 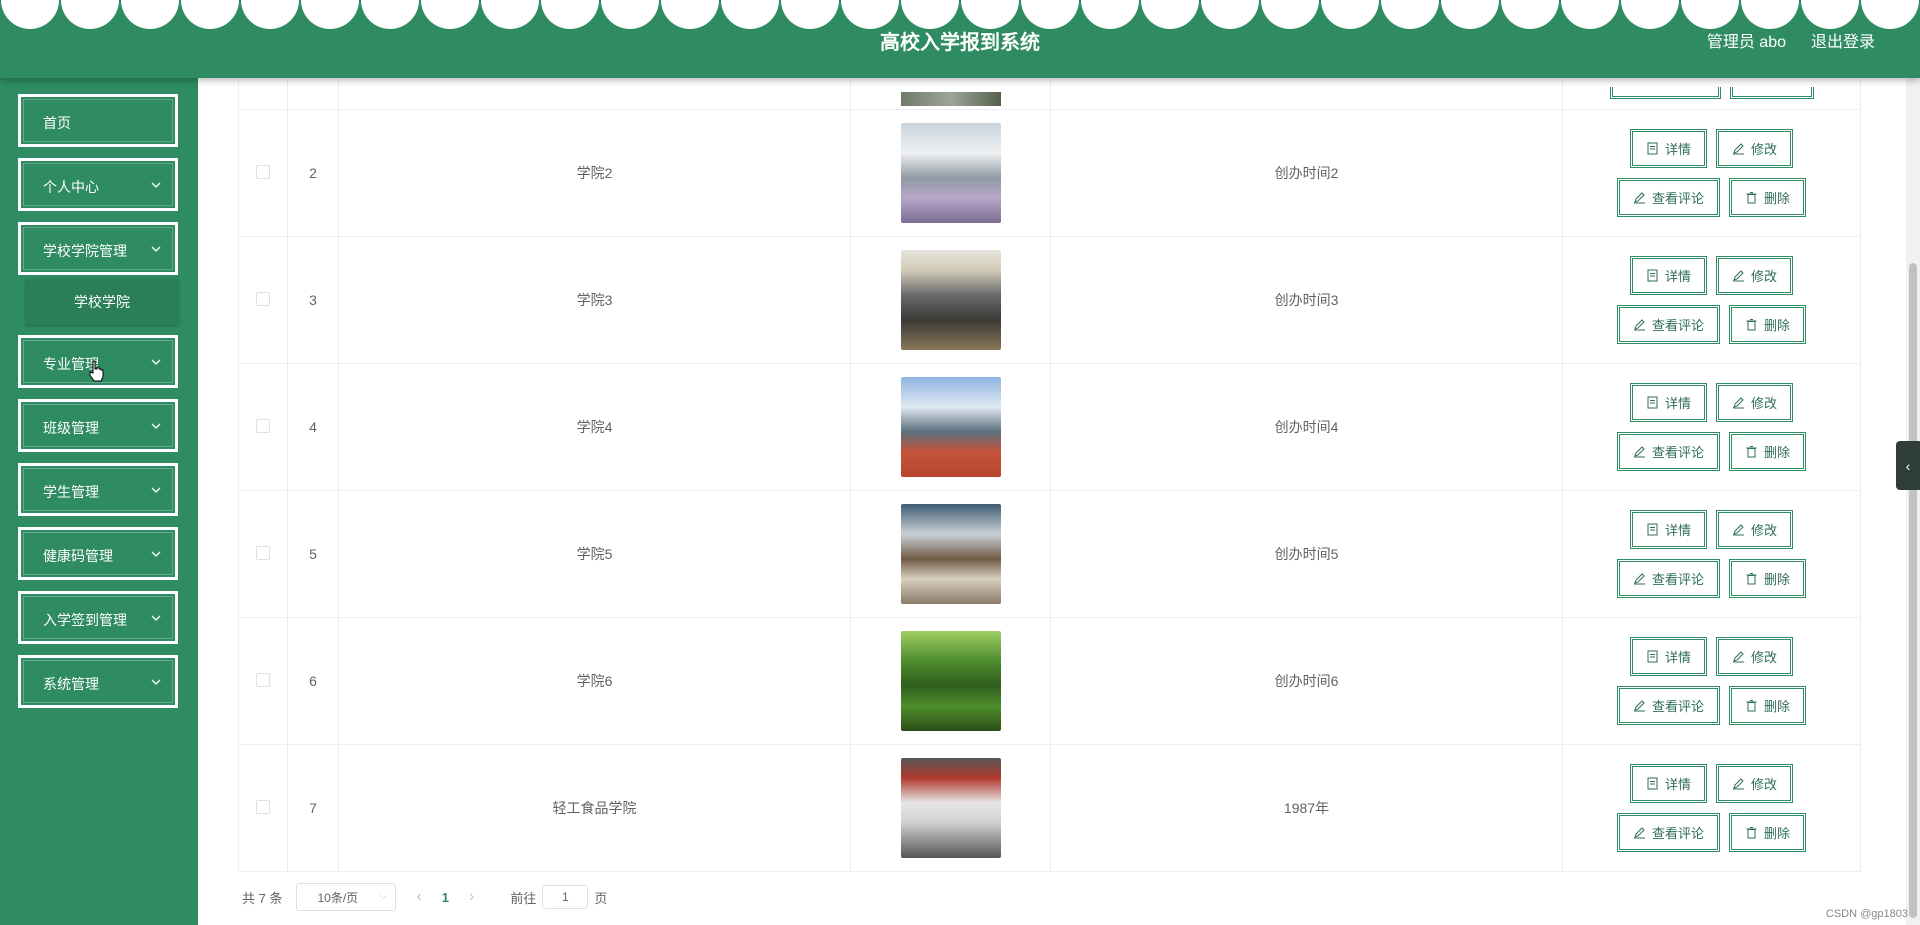 I want to click on founded-time: 创办时间4, so click(x=1306, y=427).